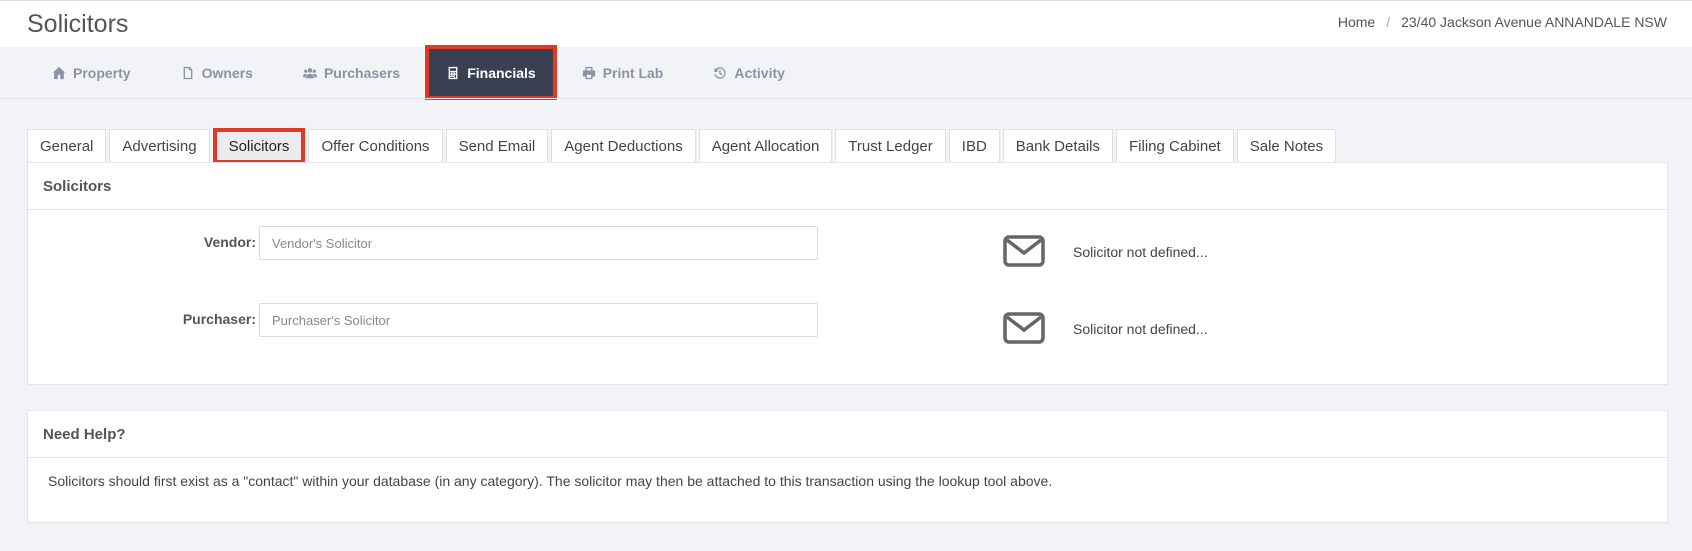 This screenshot has width=1692, height=551. What do you see at coordinates (847, 434) in the screenshot?
I see `help-panel-title: Need Help?` at bounding box center [847, 434].